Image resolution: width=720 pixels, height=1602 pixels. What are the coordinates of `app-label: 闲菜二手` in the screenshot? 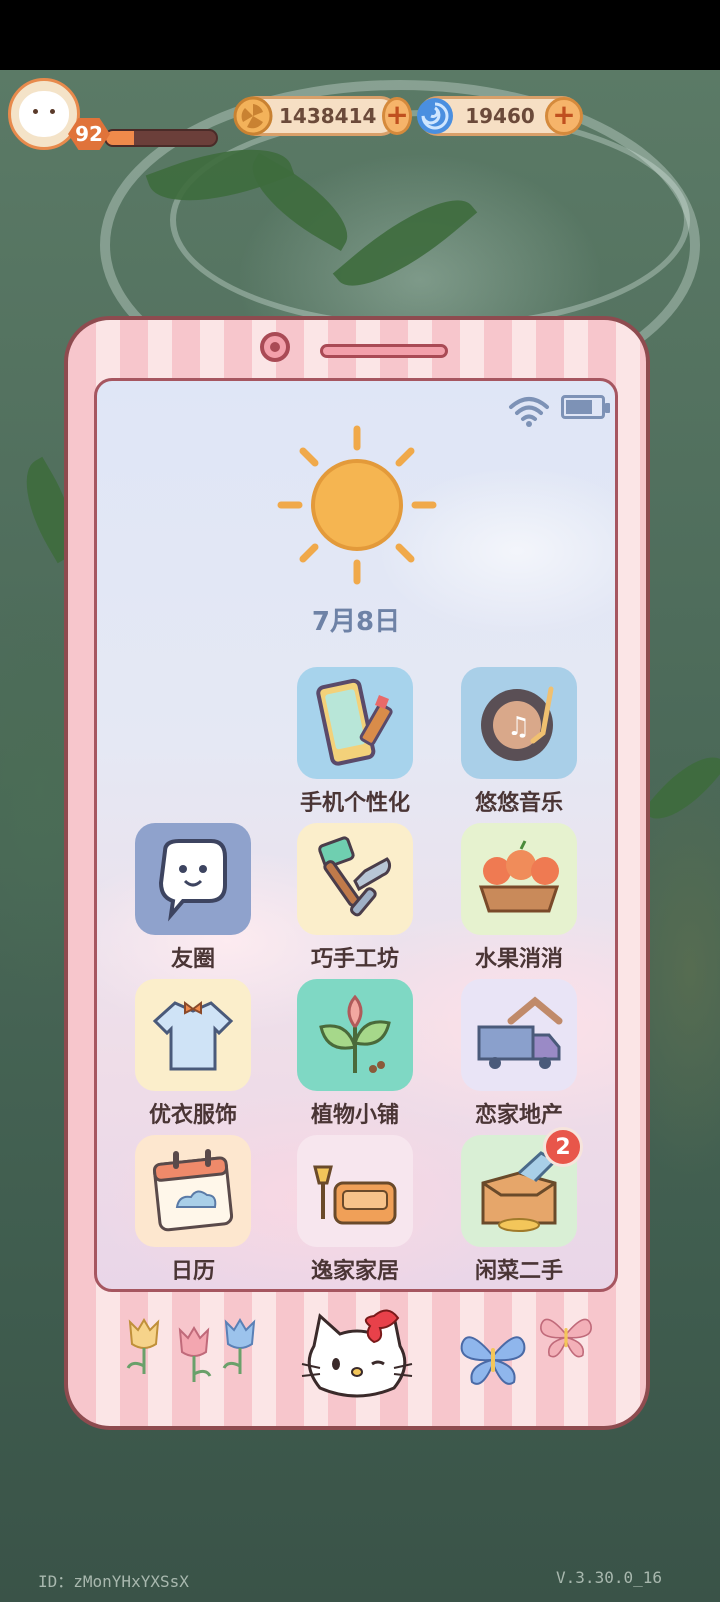 It's located at (518, 1271).